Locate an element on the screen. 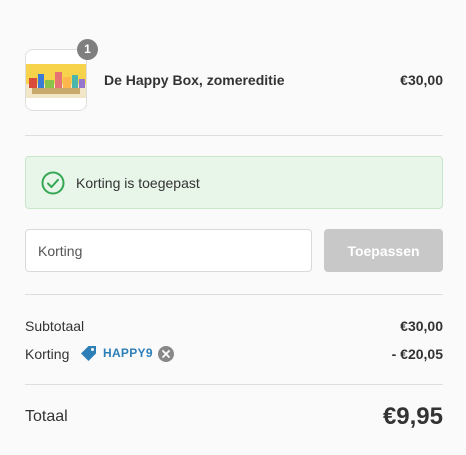 The image size is (466, 455). quantity-badge: 1 is located at coordinates (87, 49).